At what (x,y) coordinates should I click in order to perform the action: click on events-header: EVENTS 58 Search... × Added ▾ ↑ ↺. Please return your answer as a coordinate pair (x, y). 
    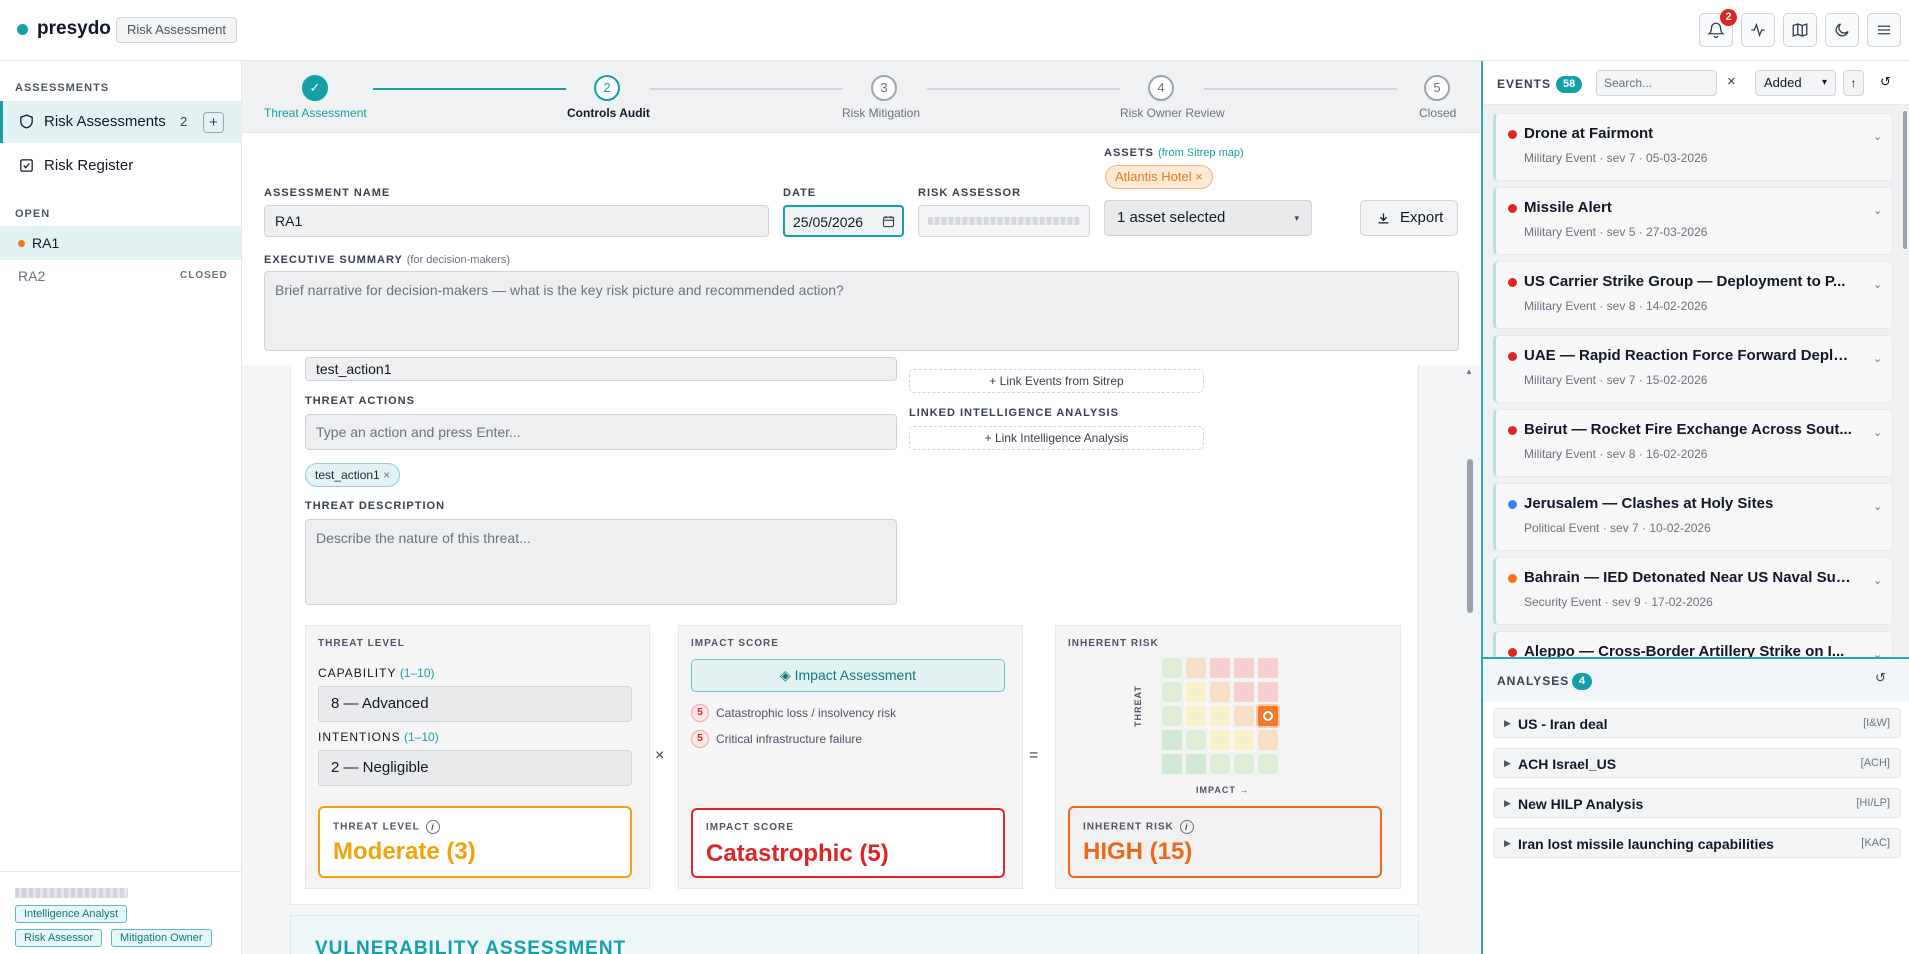
    Looking at the image, I should click on (1696, 83).